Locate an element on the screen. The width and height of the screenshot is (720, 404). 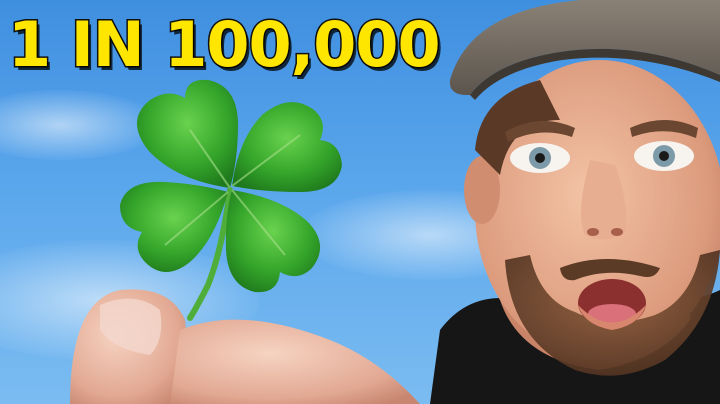
fingers-holding-clover is located at coordinates (245, 346).